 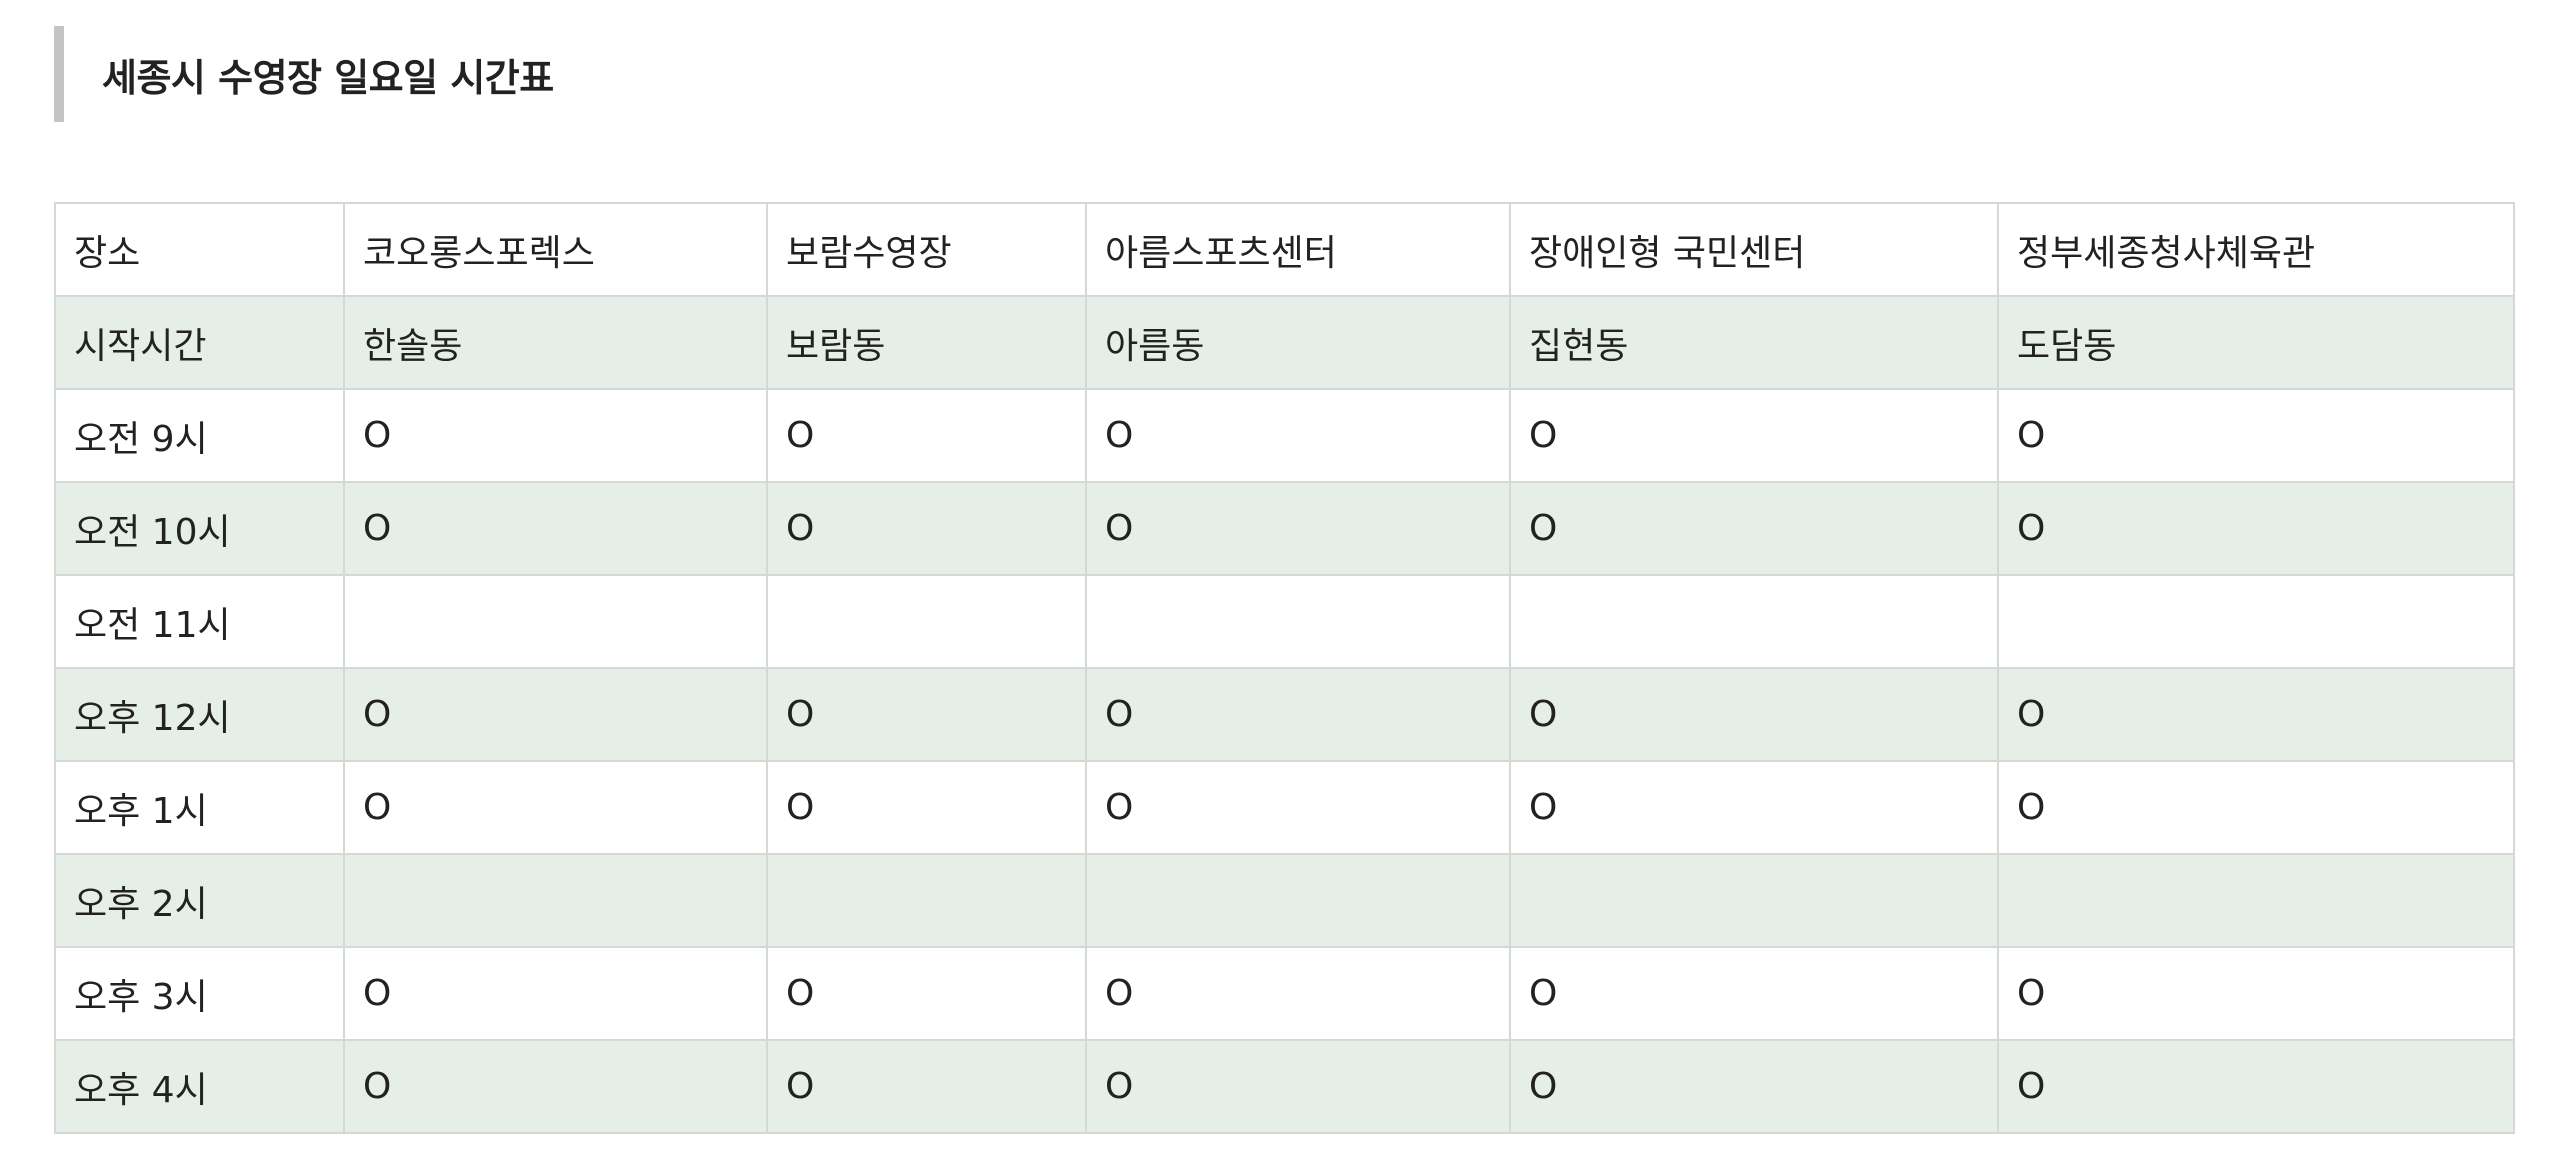 I want to click on district-cell: 아름동, so click(x=1298, y=342).